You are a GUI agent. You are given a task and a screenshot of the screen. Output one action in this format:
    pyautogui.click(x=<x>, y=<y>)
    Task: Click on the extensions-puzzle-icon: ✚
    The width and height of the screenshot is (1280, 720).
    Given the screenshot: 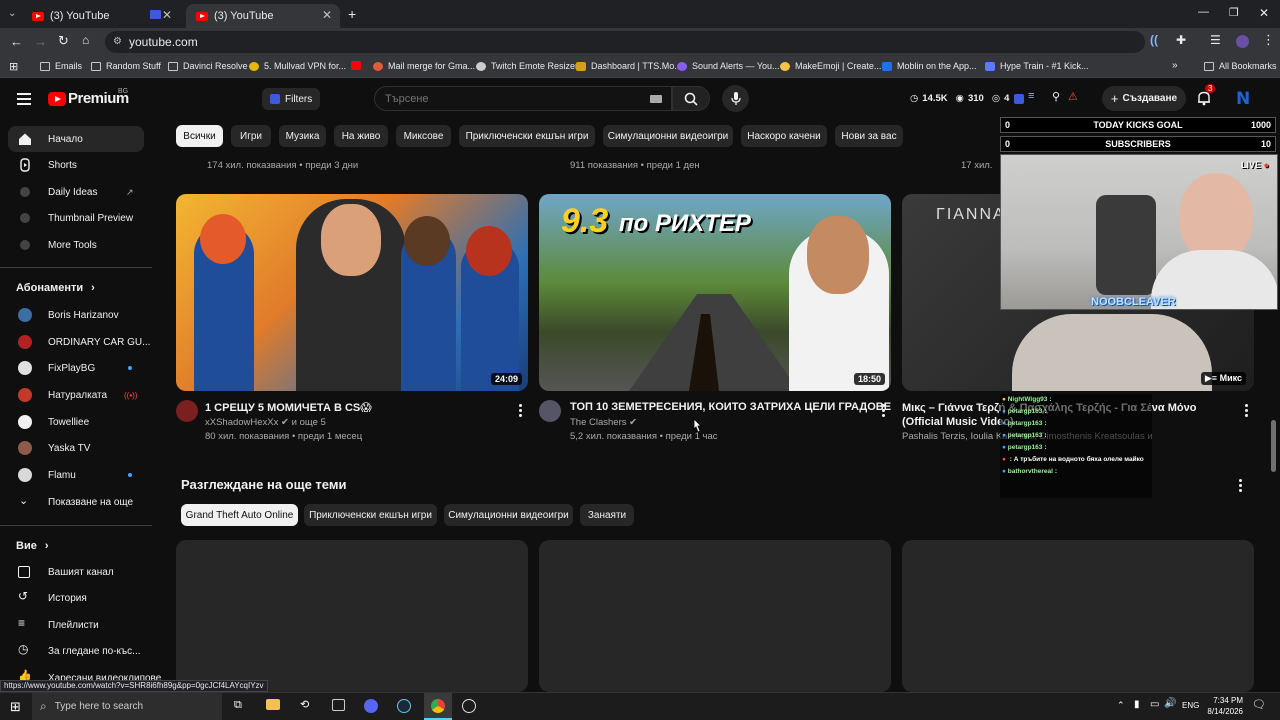 What is the action you would take?
    pyautogui.click(x=1181, y=40)
    